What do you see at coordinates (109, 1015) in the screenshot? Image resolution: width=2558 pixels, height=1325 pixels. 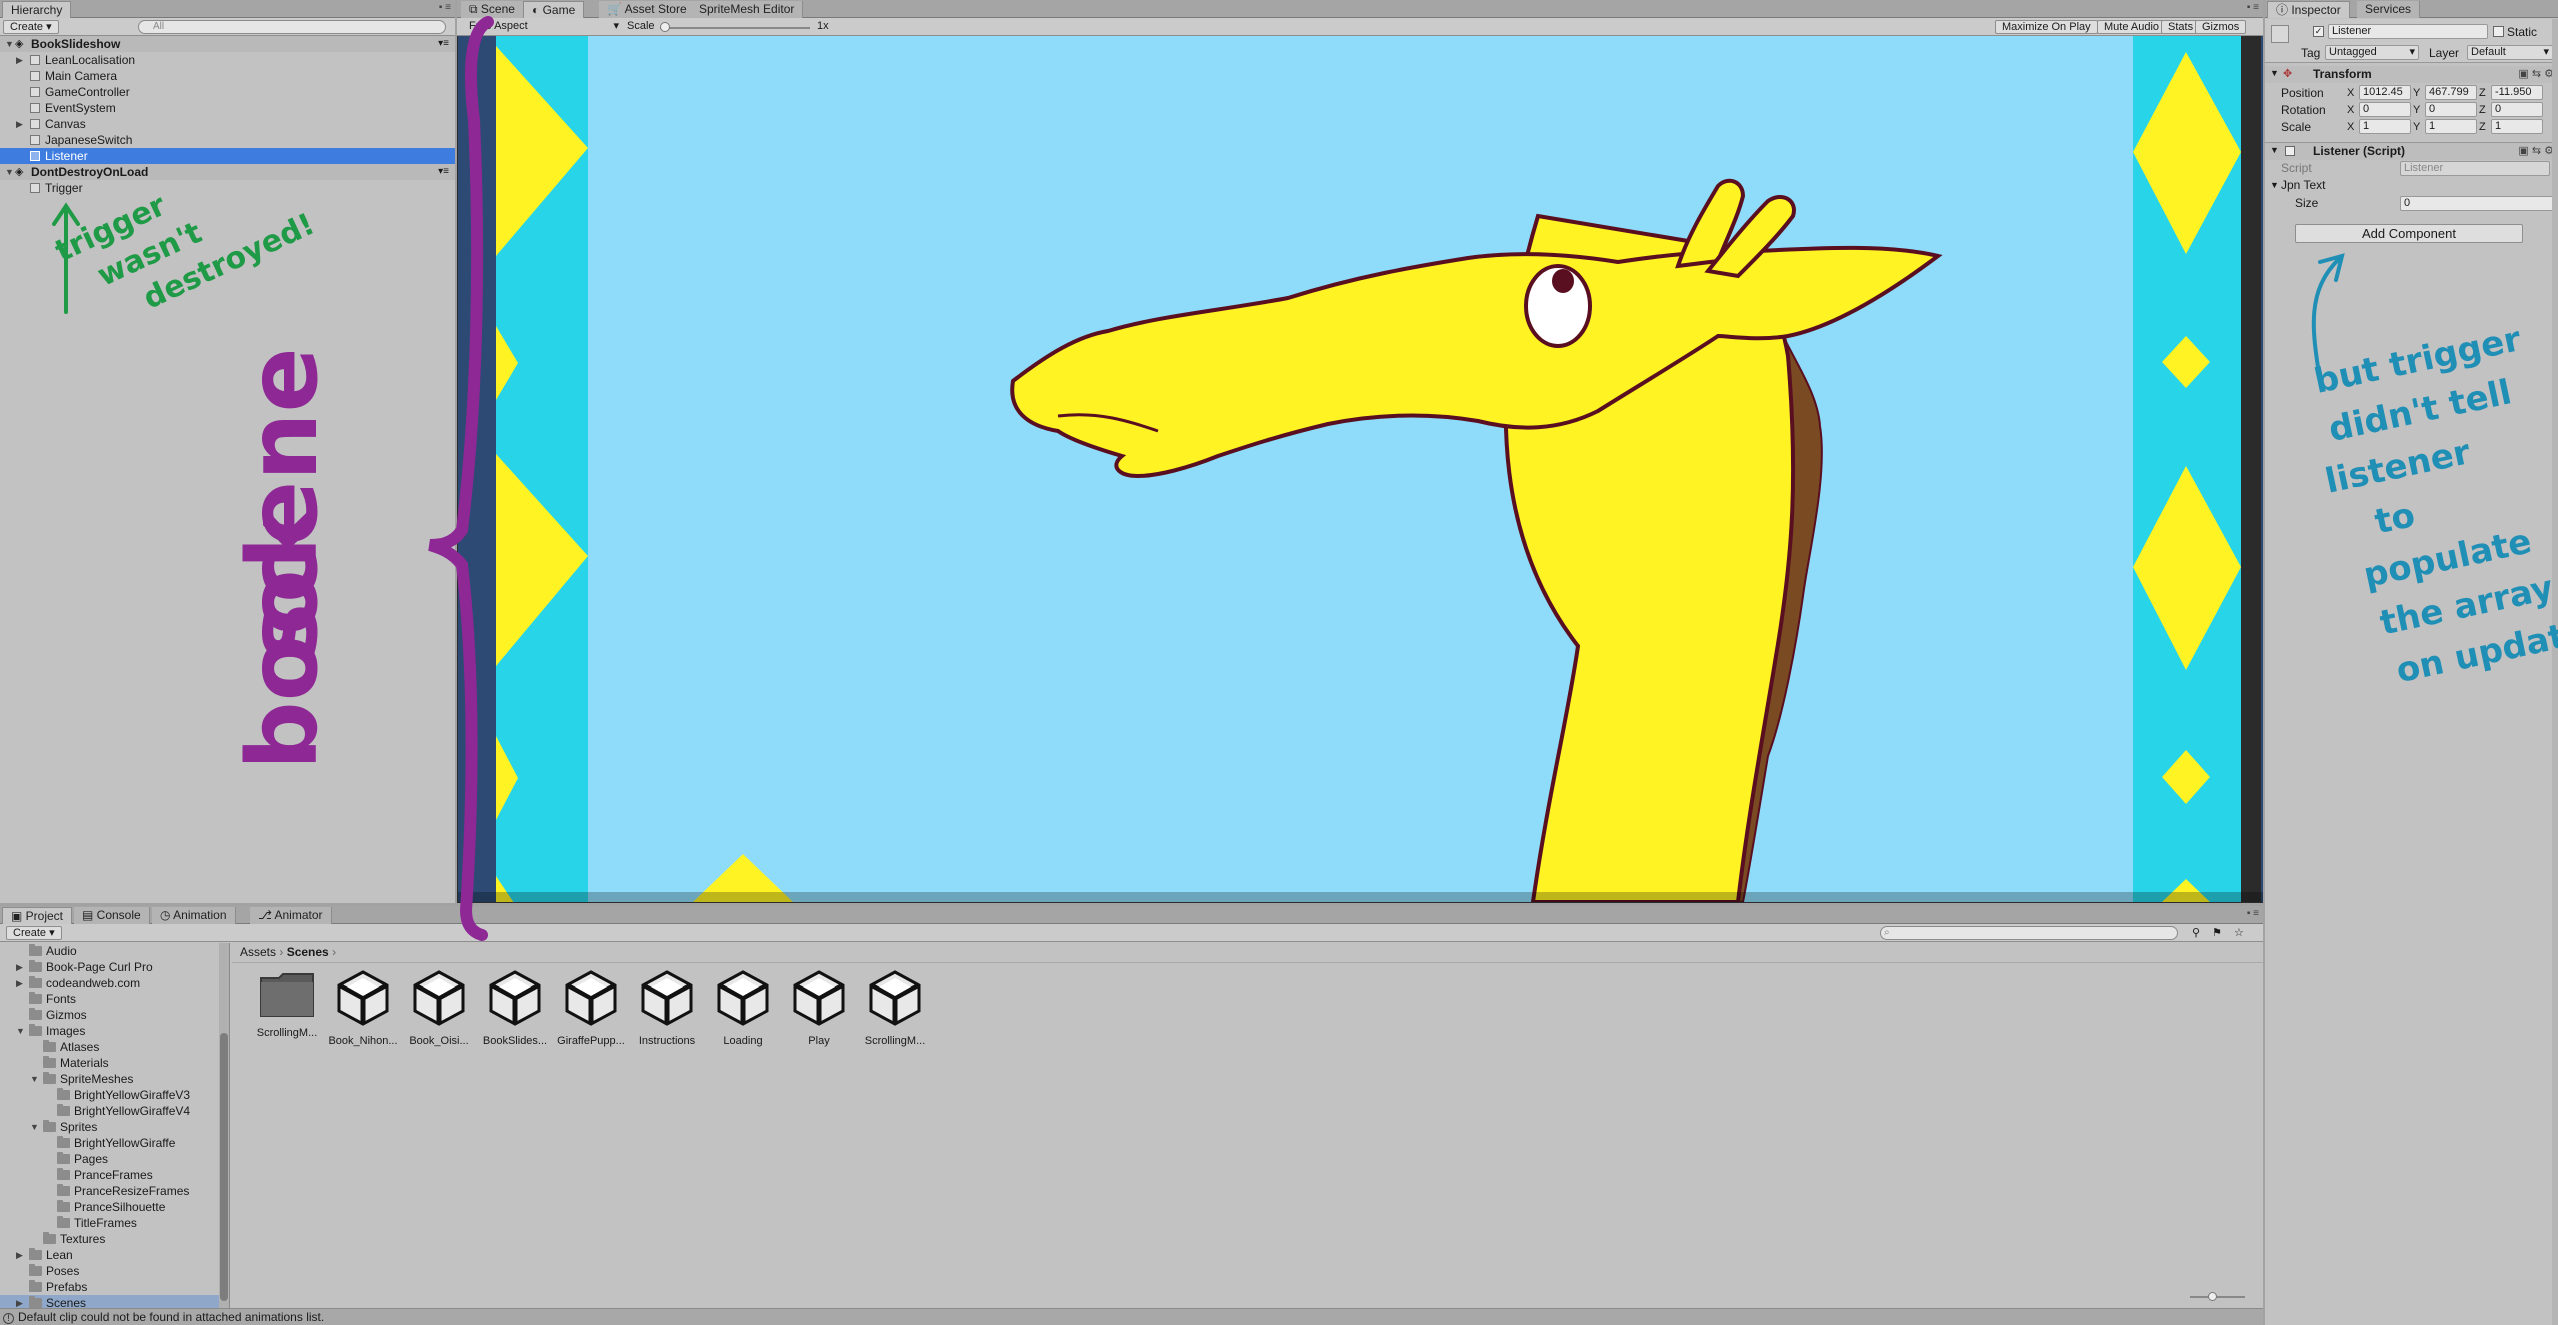 I see `folder-tree-item: Gizmos` at bounding box center [109, 1015].